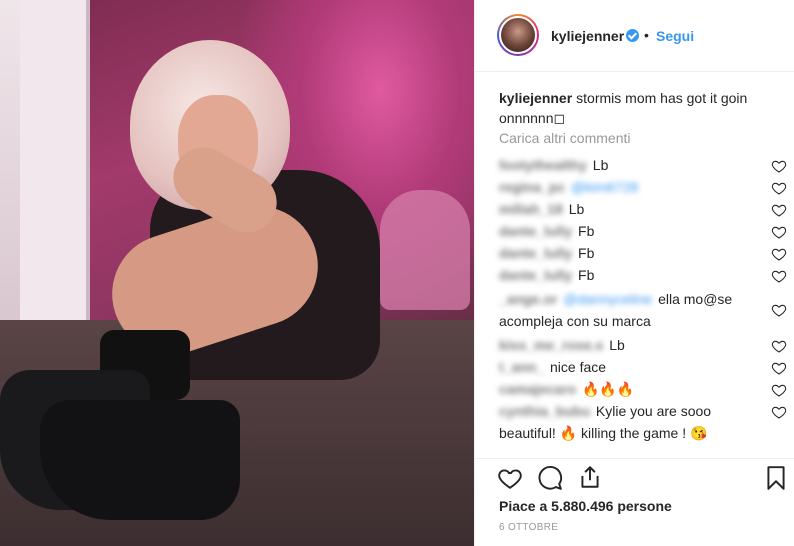 The width and height of the screenshot is (794, 546). What do you see at coordinates (643, 165) in the screenshot?
I see `comment-item: footythealthy Lb` at bounding box center [643, 165].